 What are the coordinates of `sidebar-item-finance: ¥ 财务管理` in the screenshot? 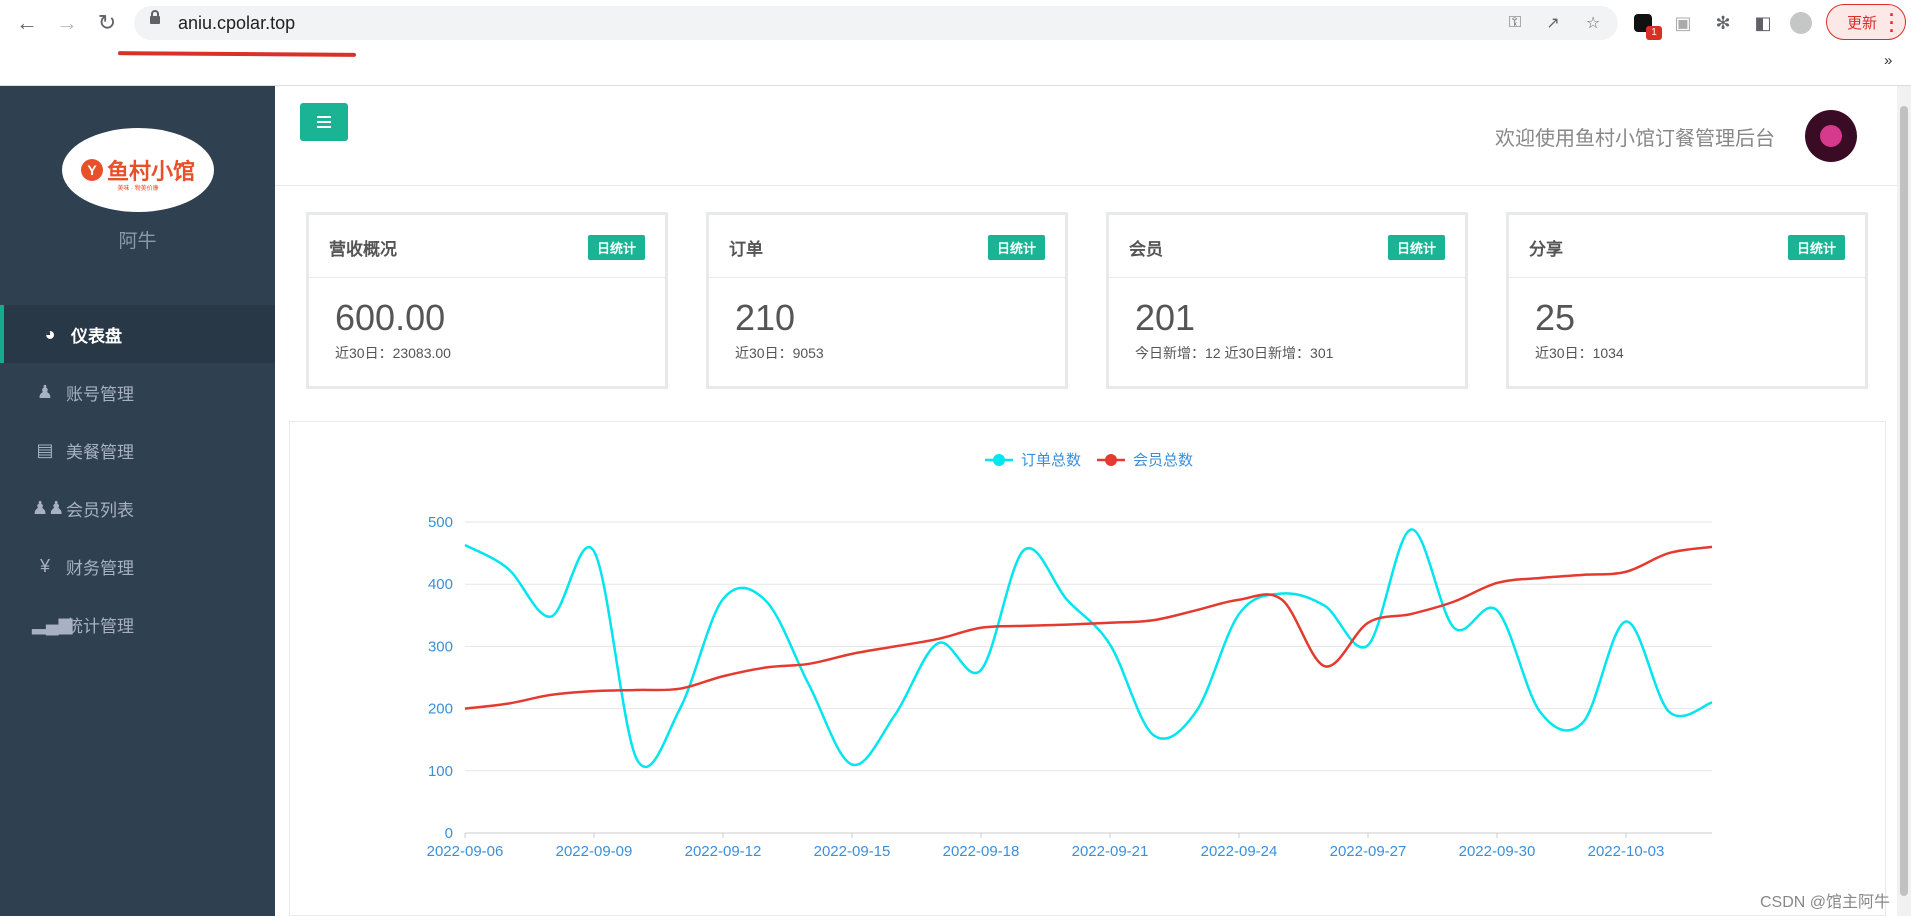 It's located at (137, 566).